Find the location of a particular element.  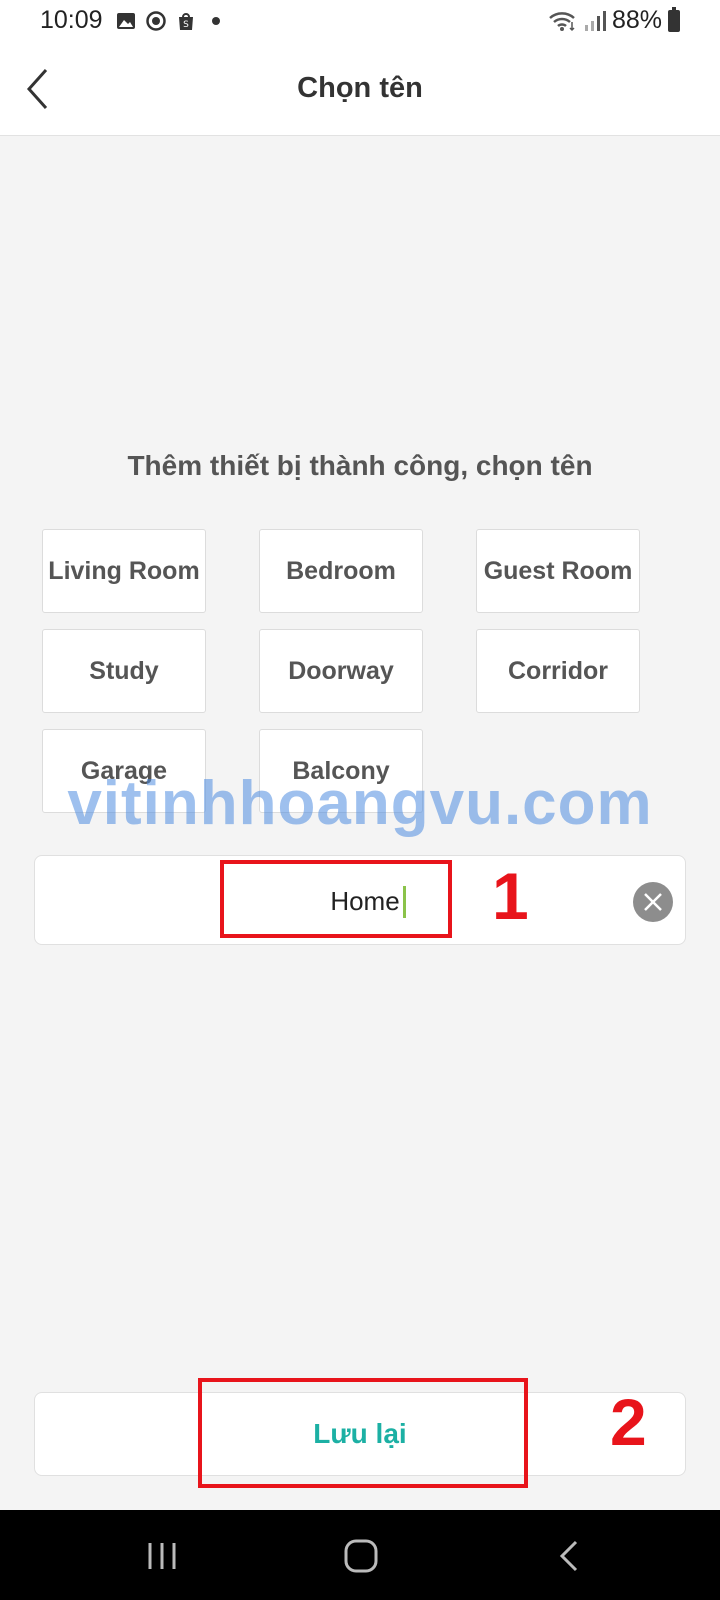

device-name-field is located at coordinates (360, 900).